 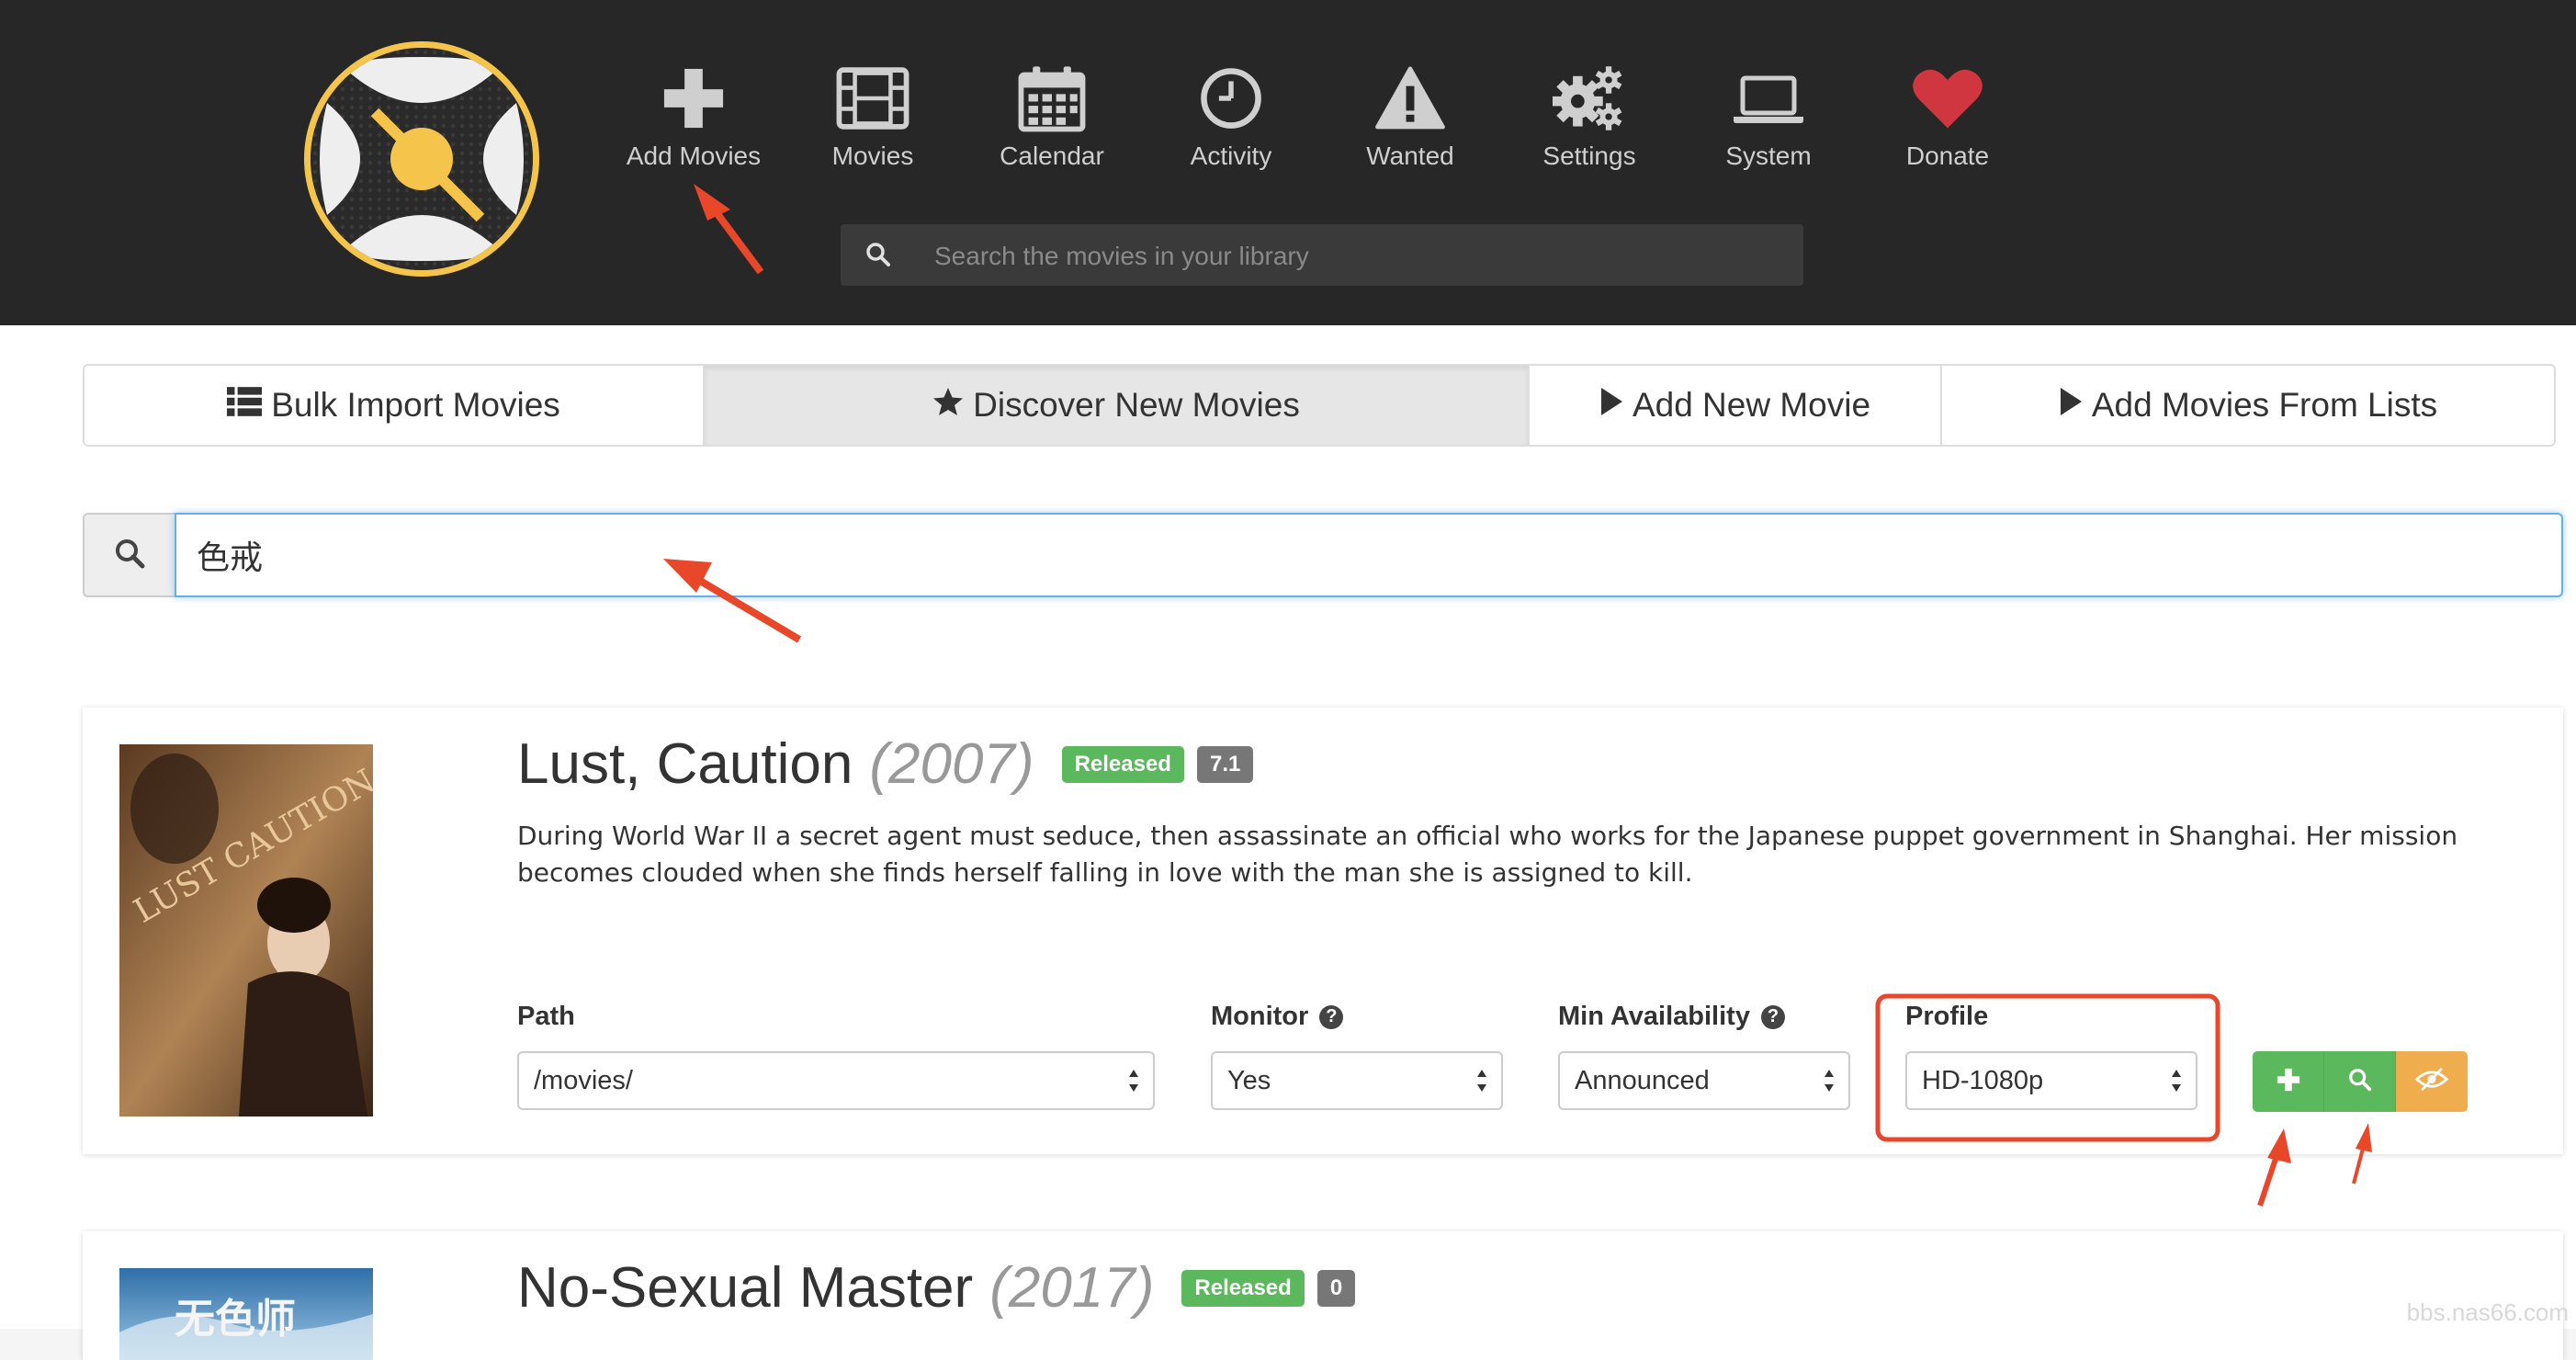 I want to click on monitor-value: Yes, so click(x=1249, y=1080).